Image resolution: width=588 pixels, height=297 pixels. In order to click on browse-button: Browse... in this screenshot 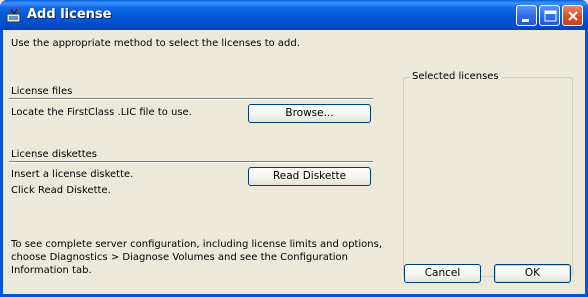, I will do `click(309, 113)`.